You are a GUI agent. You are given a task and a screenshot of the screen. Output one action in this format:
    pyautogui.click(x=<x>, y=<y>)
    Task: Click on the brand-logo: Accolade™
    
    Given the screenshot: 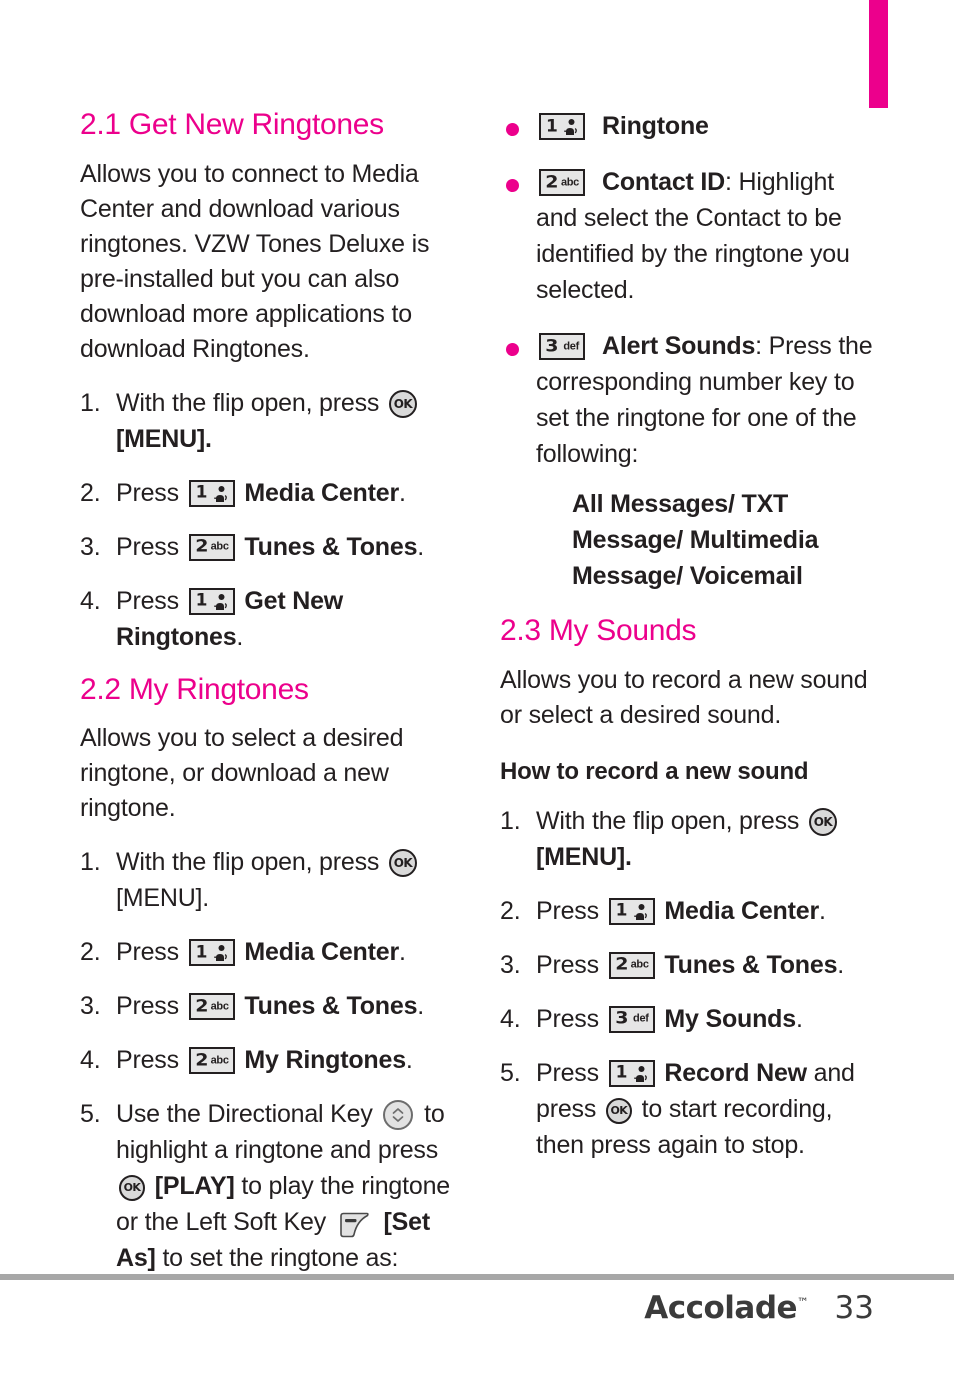 What is the action you would take?
    pyautogui.click(x=726, y=1308)
    